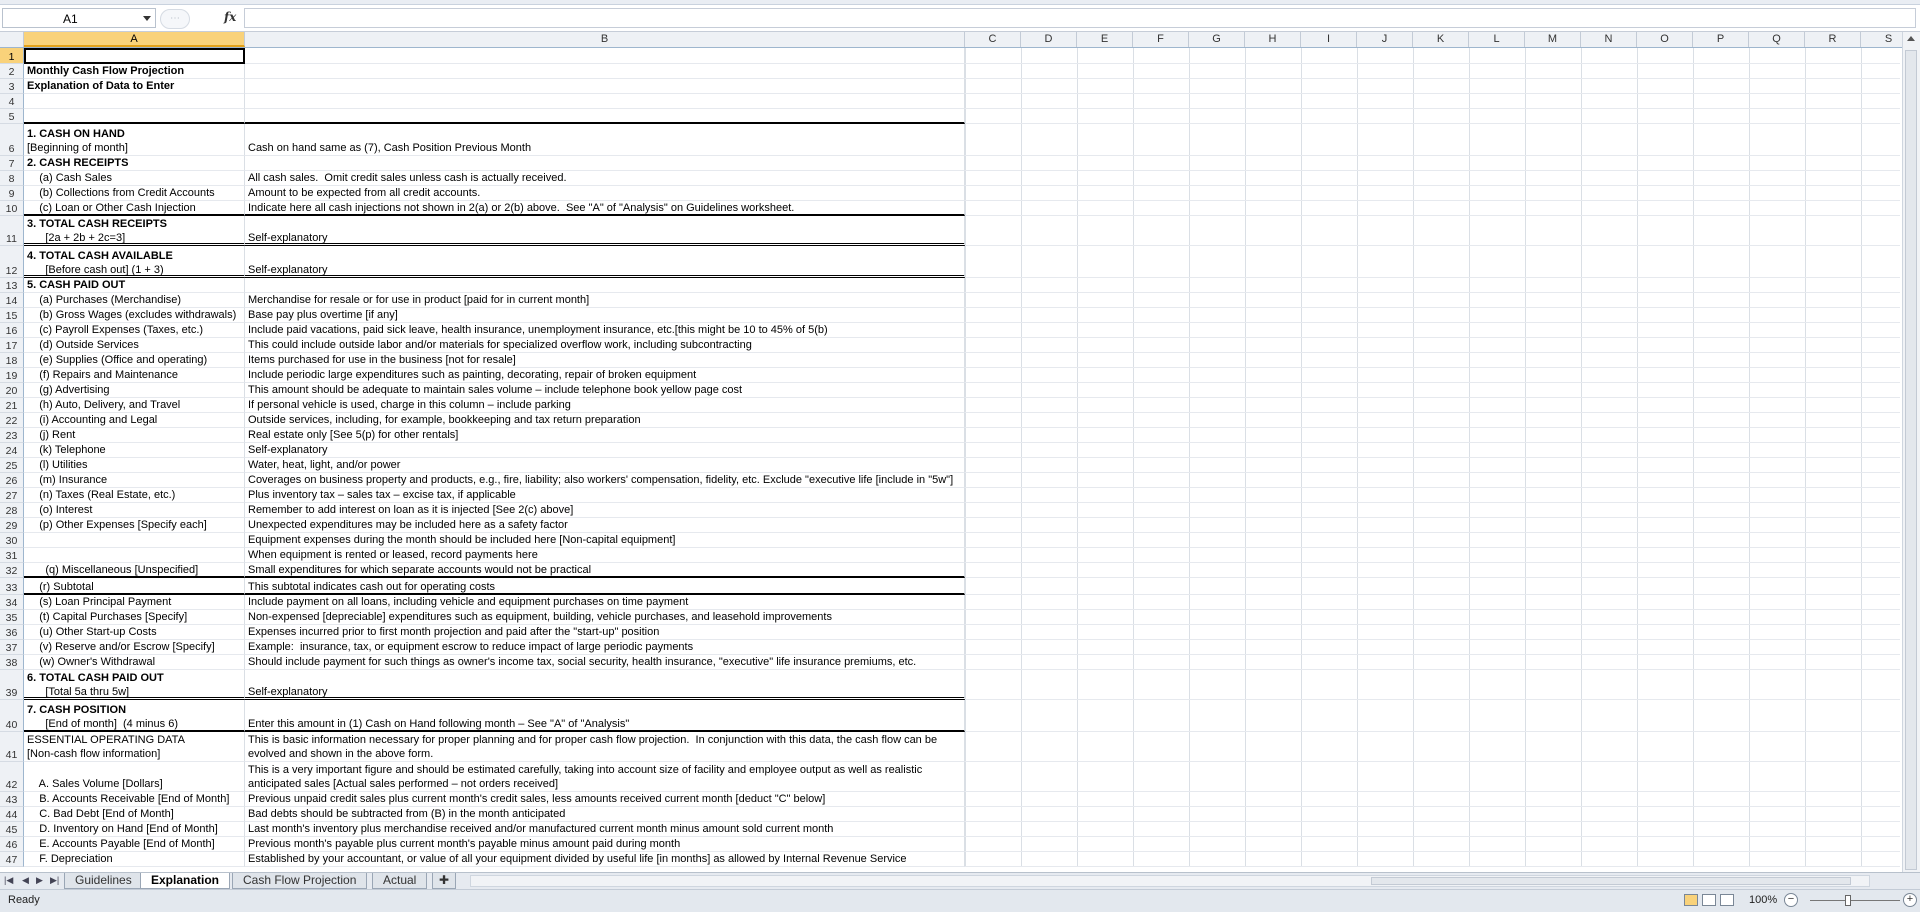  I want to click on cell-explanation, so click(605, 101).